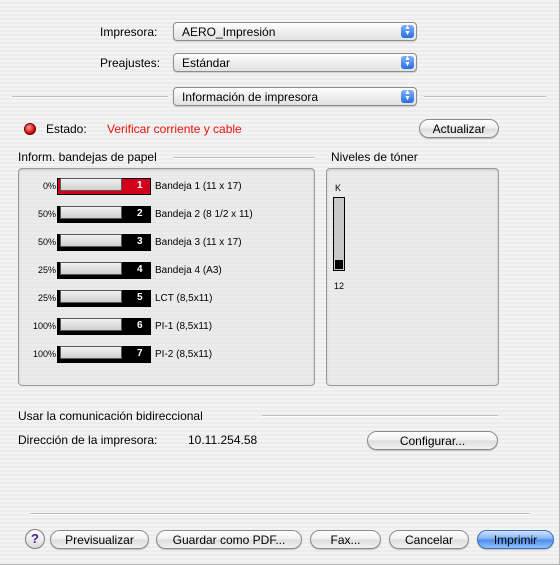 The image size is (560, 565). I want to click on panel-select: Información de impresora ▲ ▼, so click(295, 96).